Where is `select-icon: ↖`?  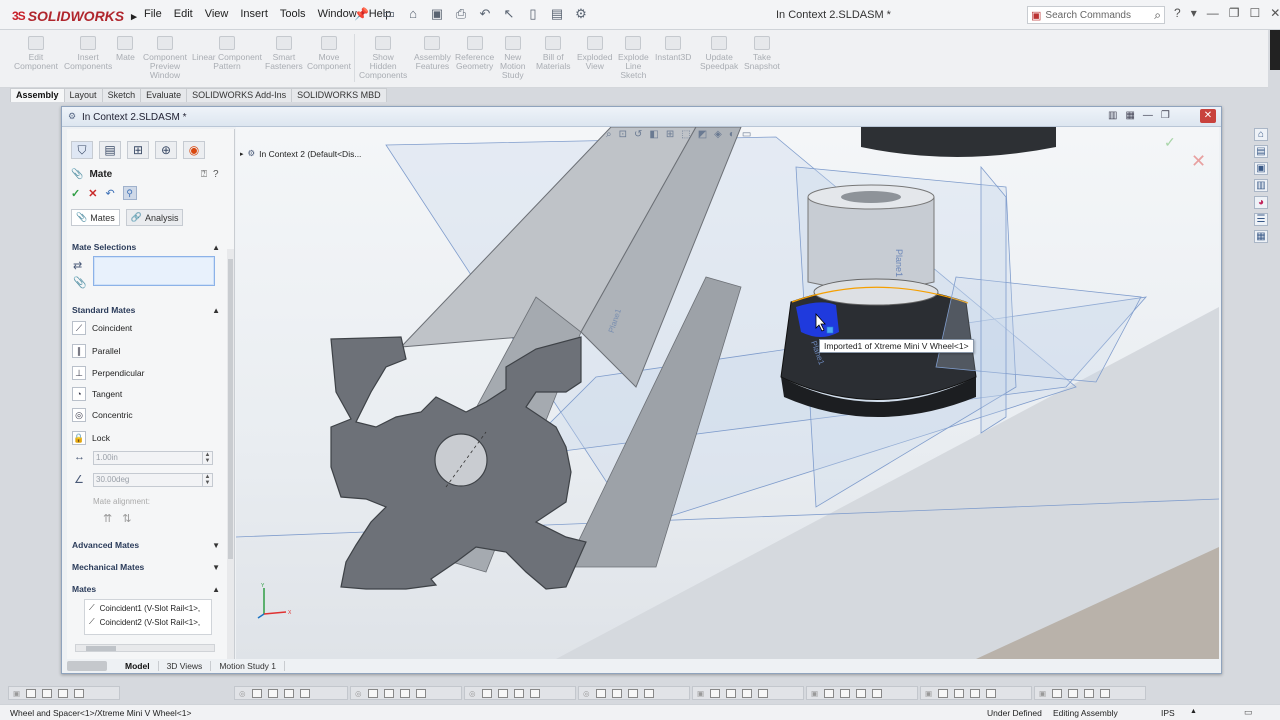 select-icon: ↖ is located at coordinates (509, 14).